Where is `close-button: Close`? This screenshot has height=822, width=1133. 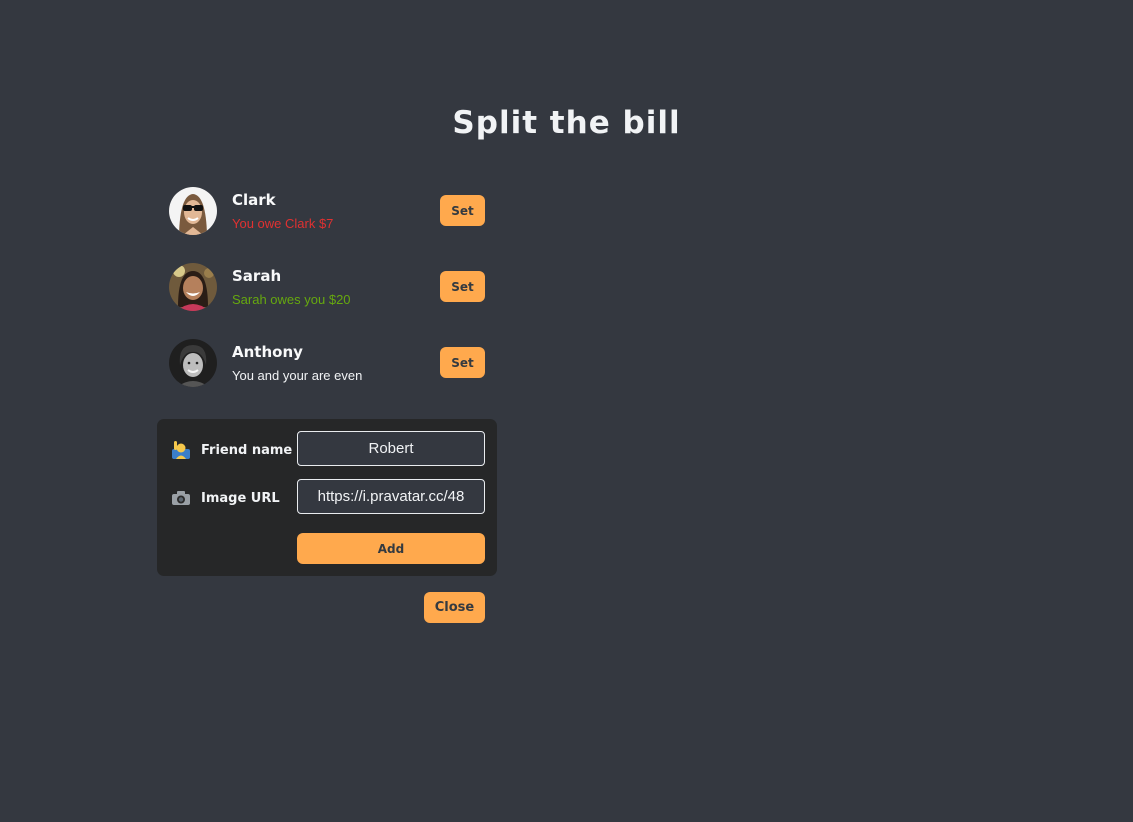
close-button: Close is located at coordinates (454, 607).